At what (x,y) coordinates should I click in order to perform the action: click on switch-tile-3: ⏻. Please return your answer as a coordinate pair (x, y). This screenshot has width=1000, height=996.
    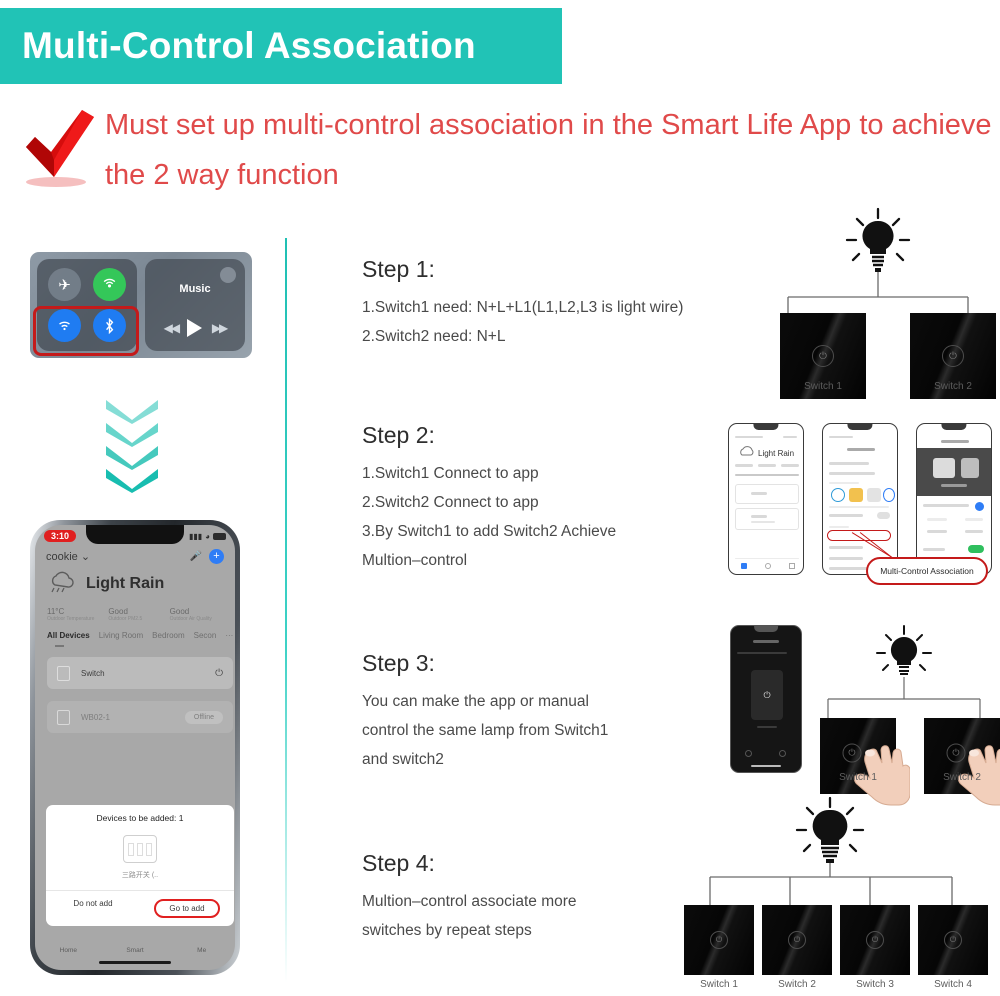
    Looking at the image, I should click on (875, 940).